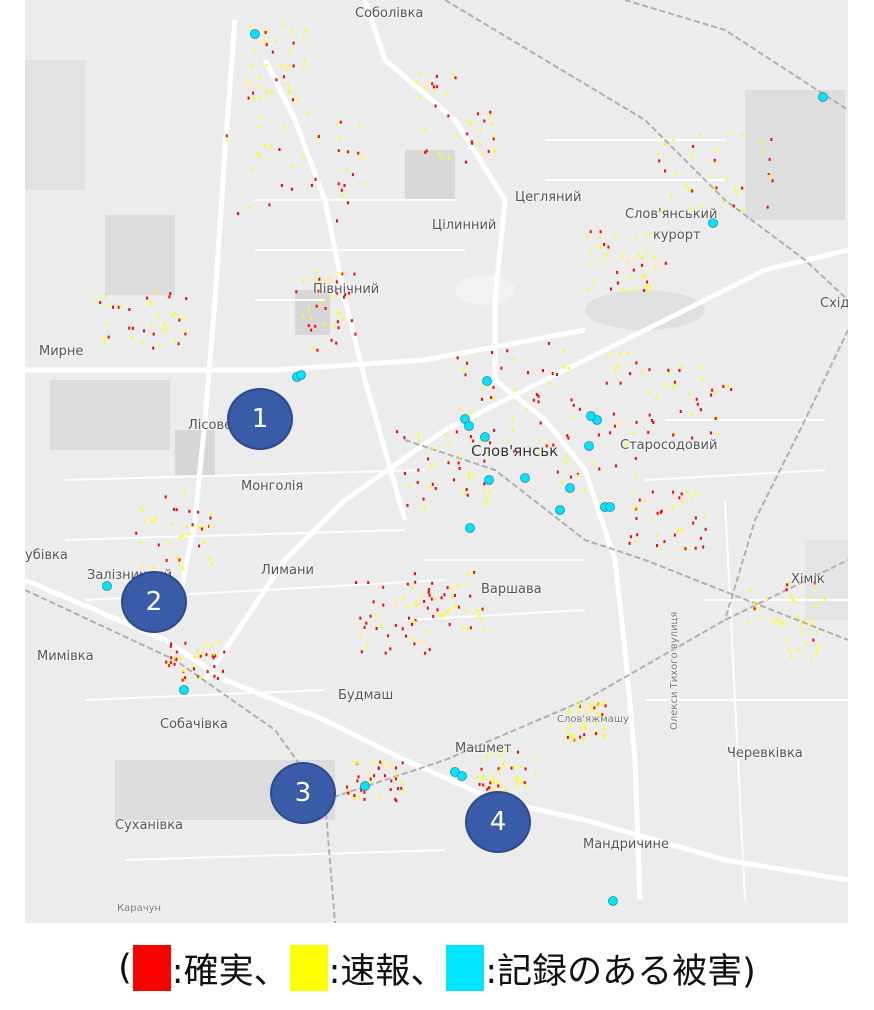 The image size is (874, 1010). Describe the element at coordinates (498, 822) in the screenshot. I see `marker-4: 4` at that location.